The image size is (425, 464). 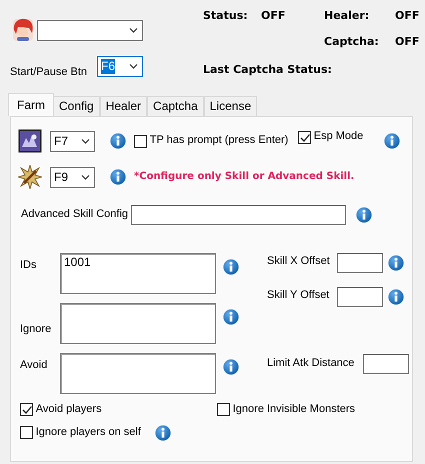 I want to click on checkbox-label: Ignore Invisible Monsters, so click(x=294, y=410).